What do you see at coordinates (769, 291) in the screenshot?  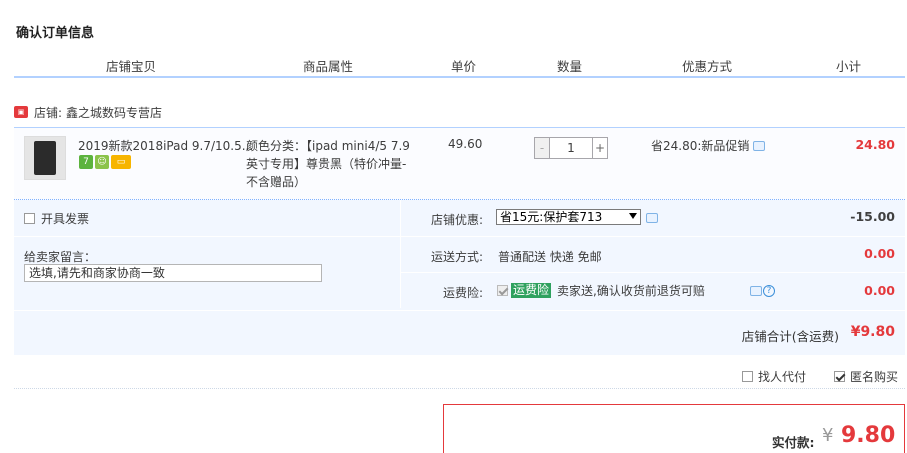 I see `help-icon: ?` at bounding box center [769, 291].